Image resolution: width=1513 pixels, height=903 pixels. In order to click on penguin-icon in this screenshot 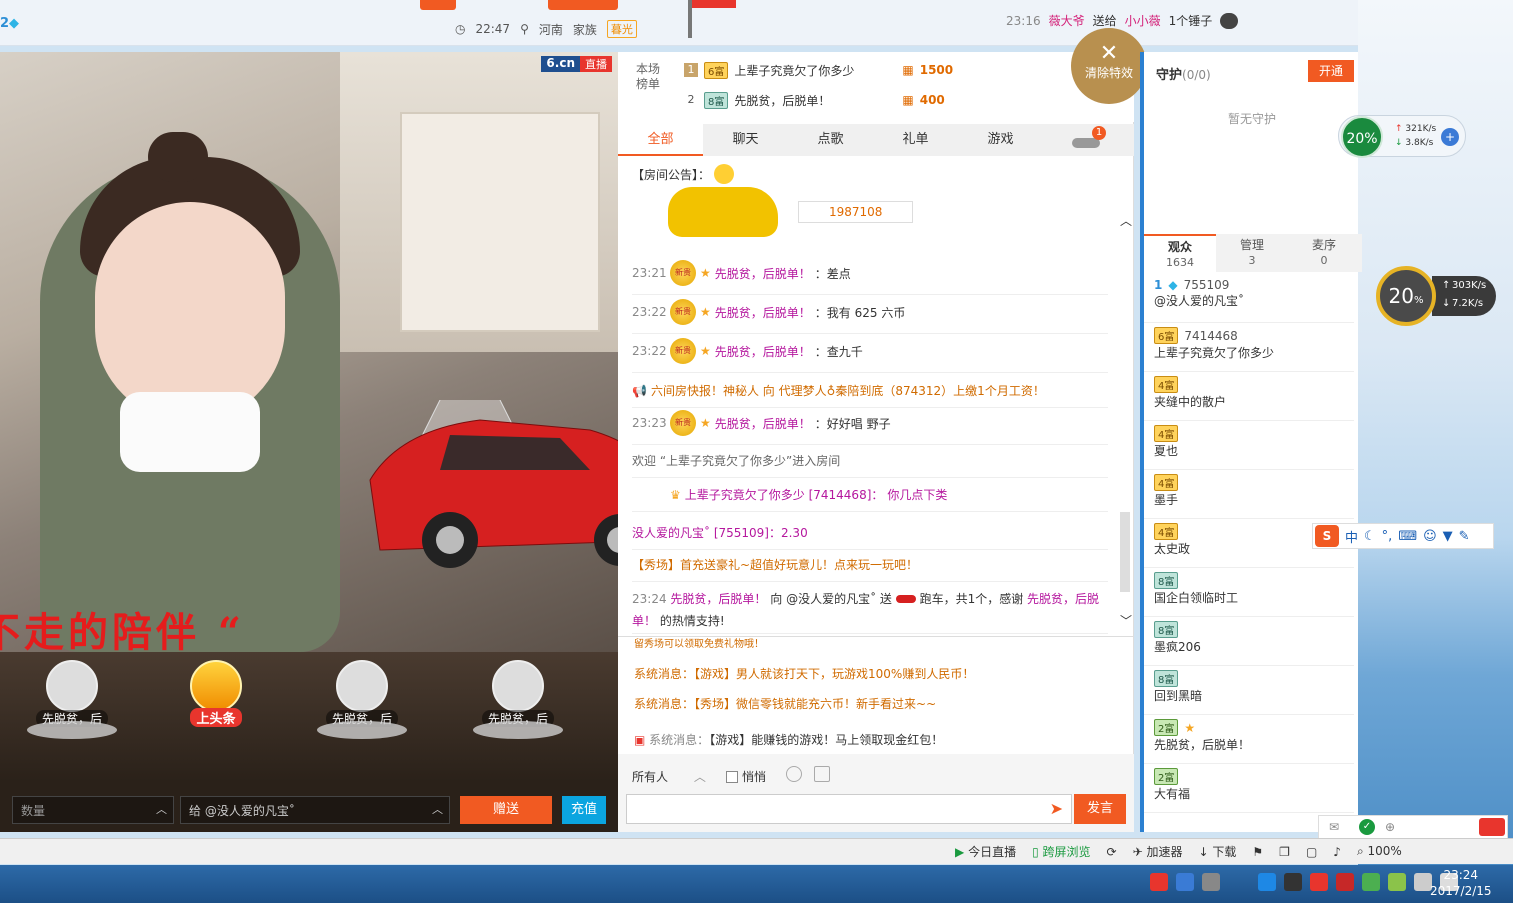, I will do `click(1293, 882)`.